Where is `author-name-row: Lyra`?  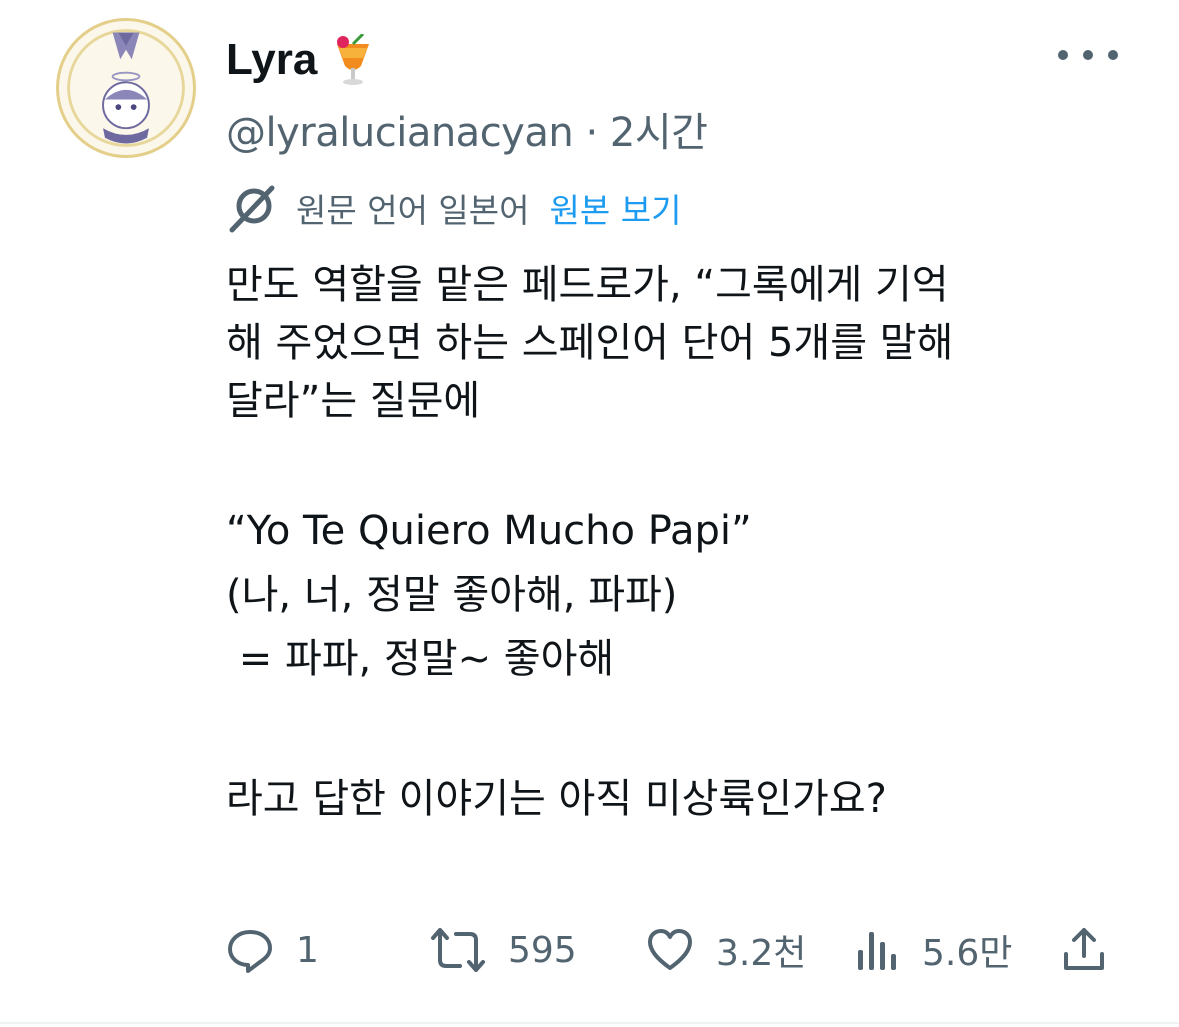
author-name-row: Lyra is located at coordinates (300, 60).